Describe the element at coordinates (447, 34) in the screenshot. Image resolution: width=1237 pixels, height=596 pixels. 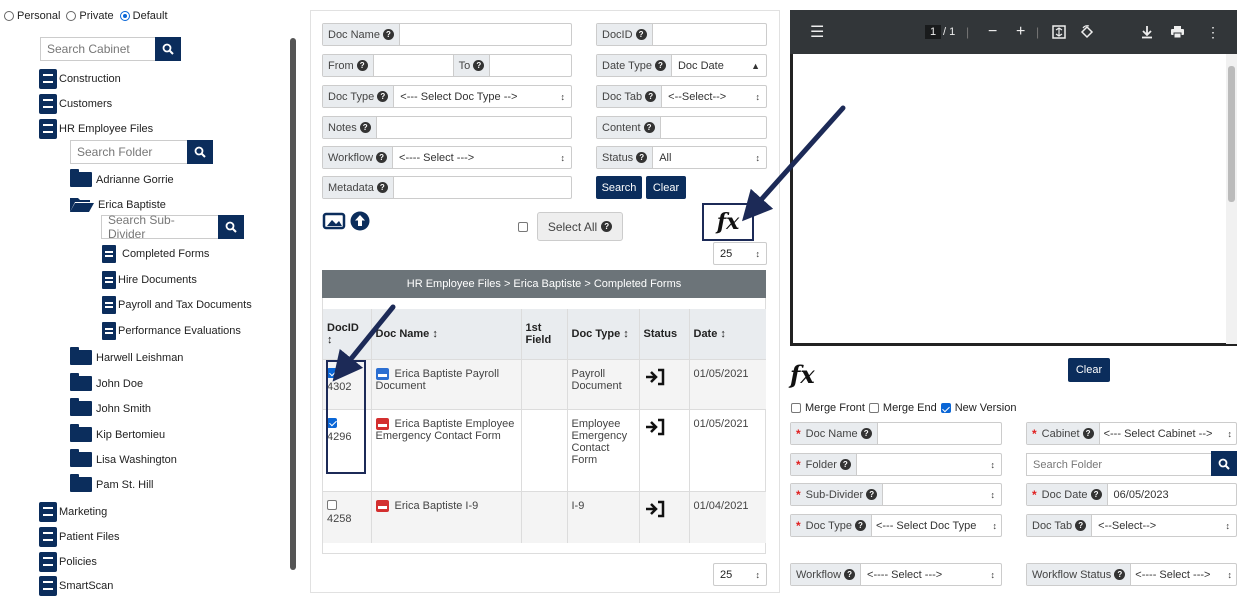
I see `doc-name-field: Doc Name?` at that location.